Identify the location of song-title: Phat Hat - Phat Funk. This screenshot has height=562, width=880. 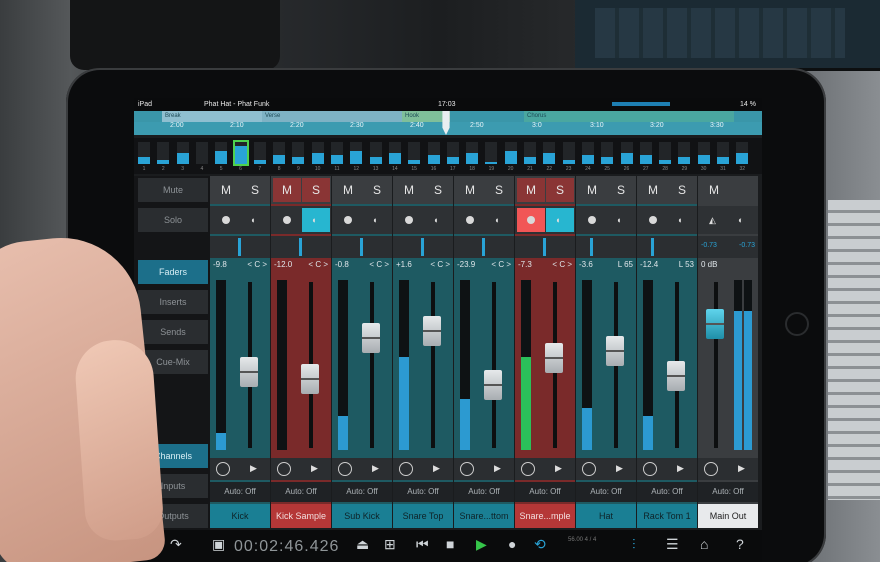
(236, 104).